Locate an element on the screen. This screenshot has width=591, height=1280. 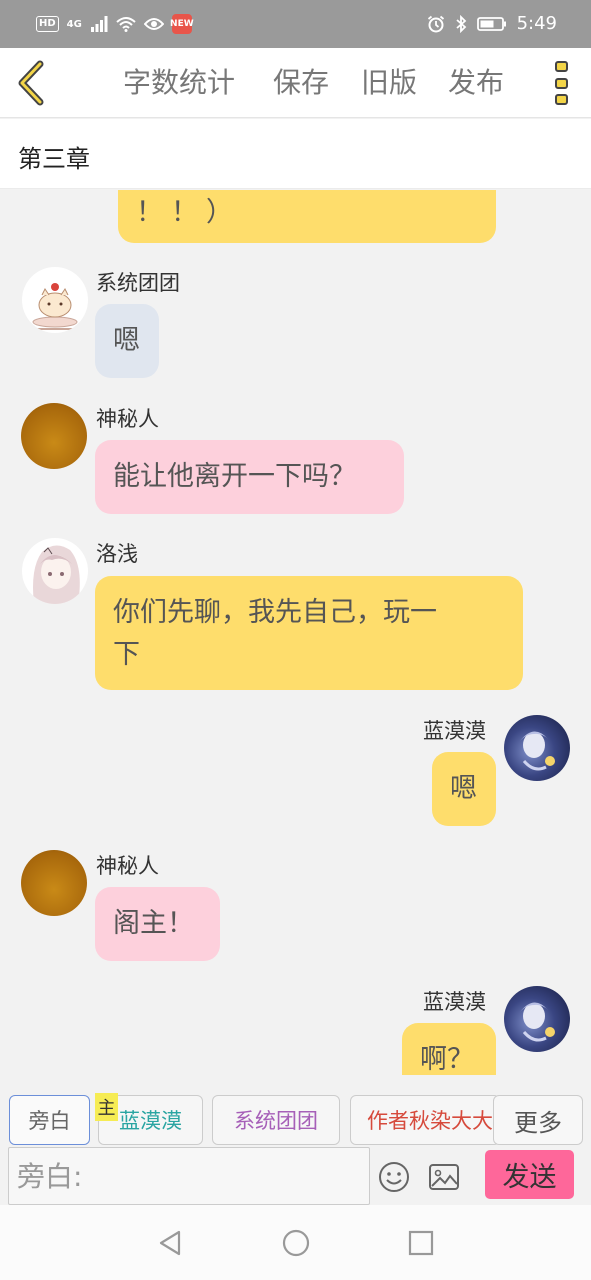
sender-name: 洛浅 is located at coordinates (117, 554).